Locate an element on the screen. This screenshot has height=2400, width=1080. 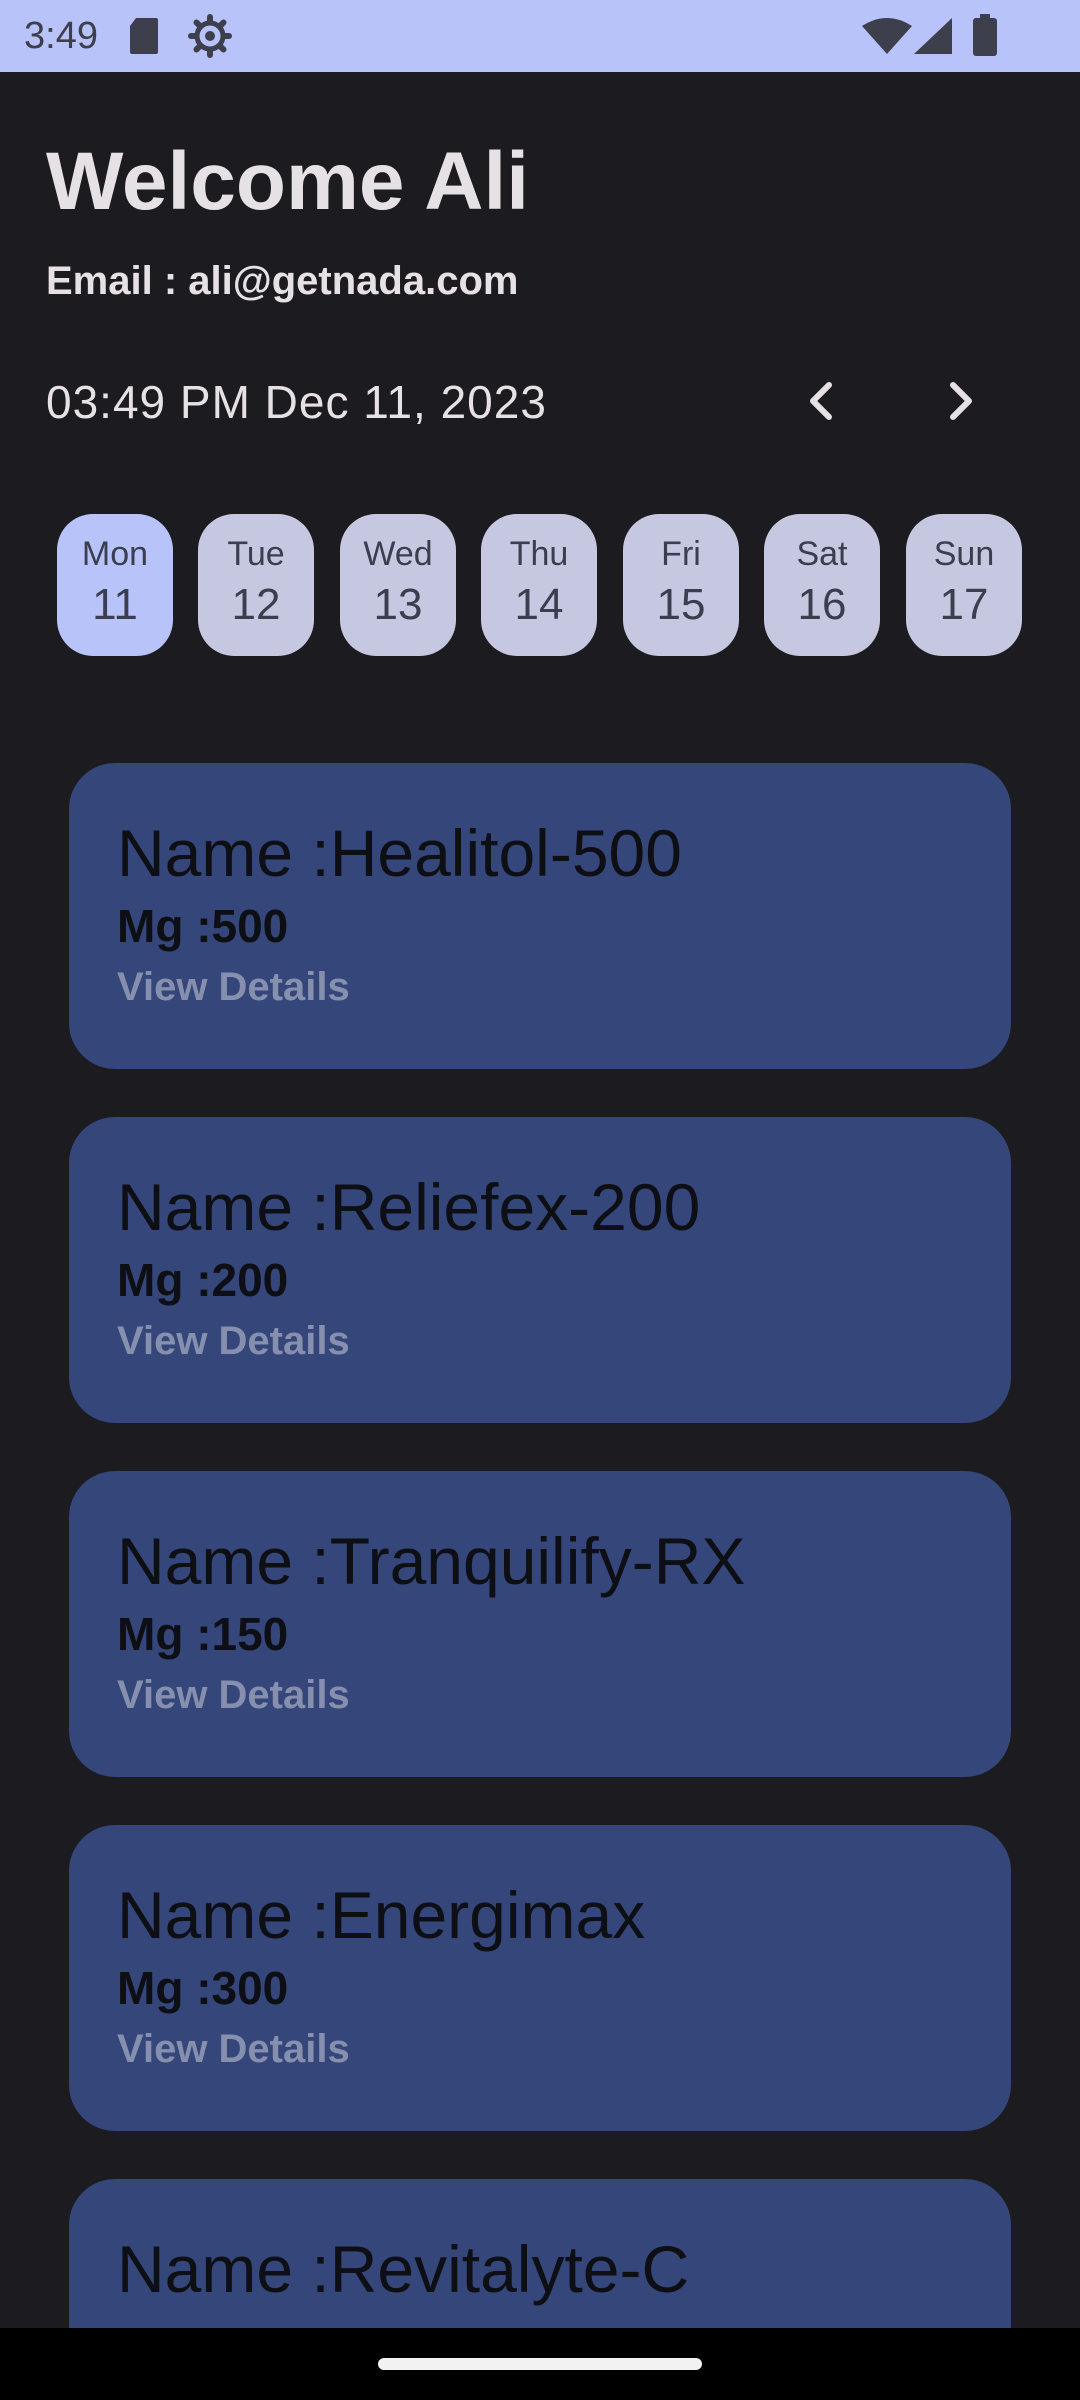
medicine-dosage: Mg :300 is located at coordinates (203, 1988).